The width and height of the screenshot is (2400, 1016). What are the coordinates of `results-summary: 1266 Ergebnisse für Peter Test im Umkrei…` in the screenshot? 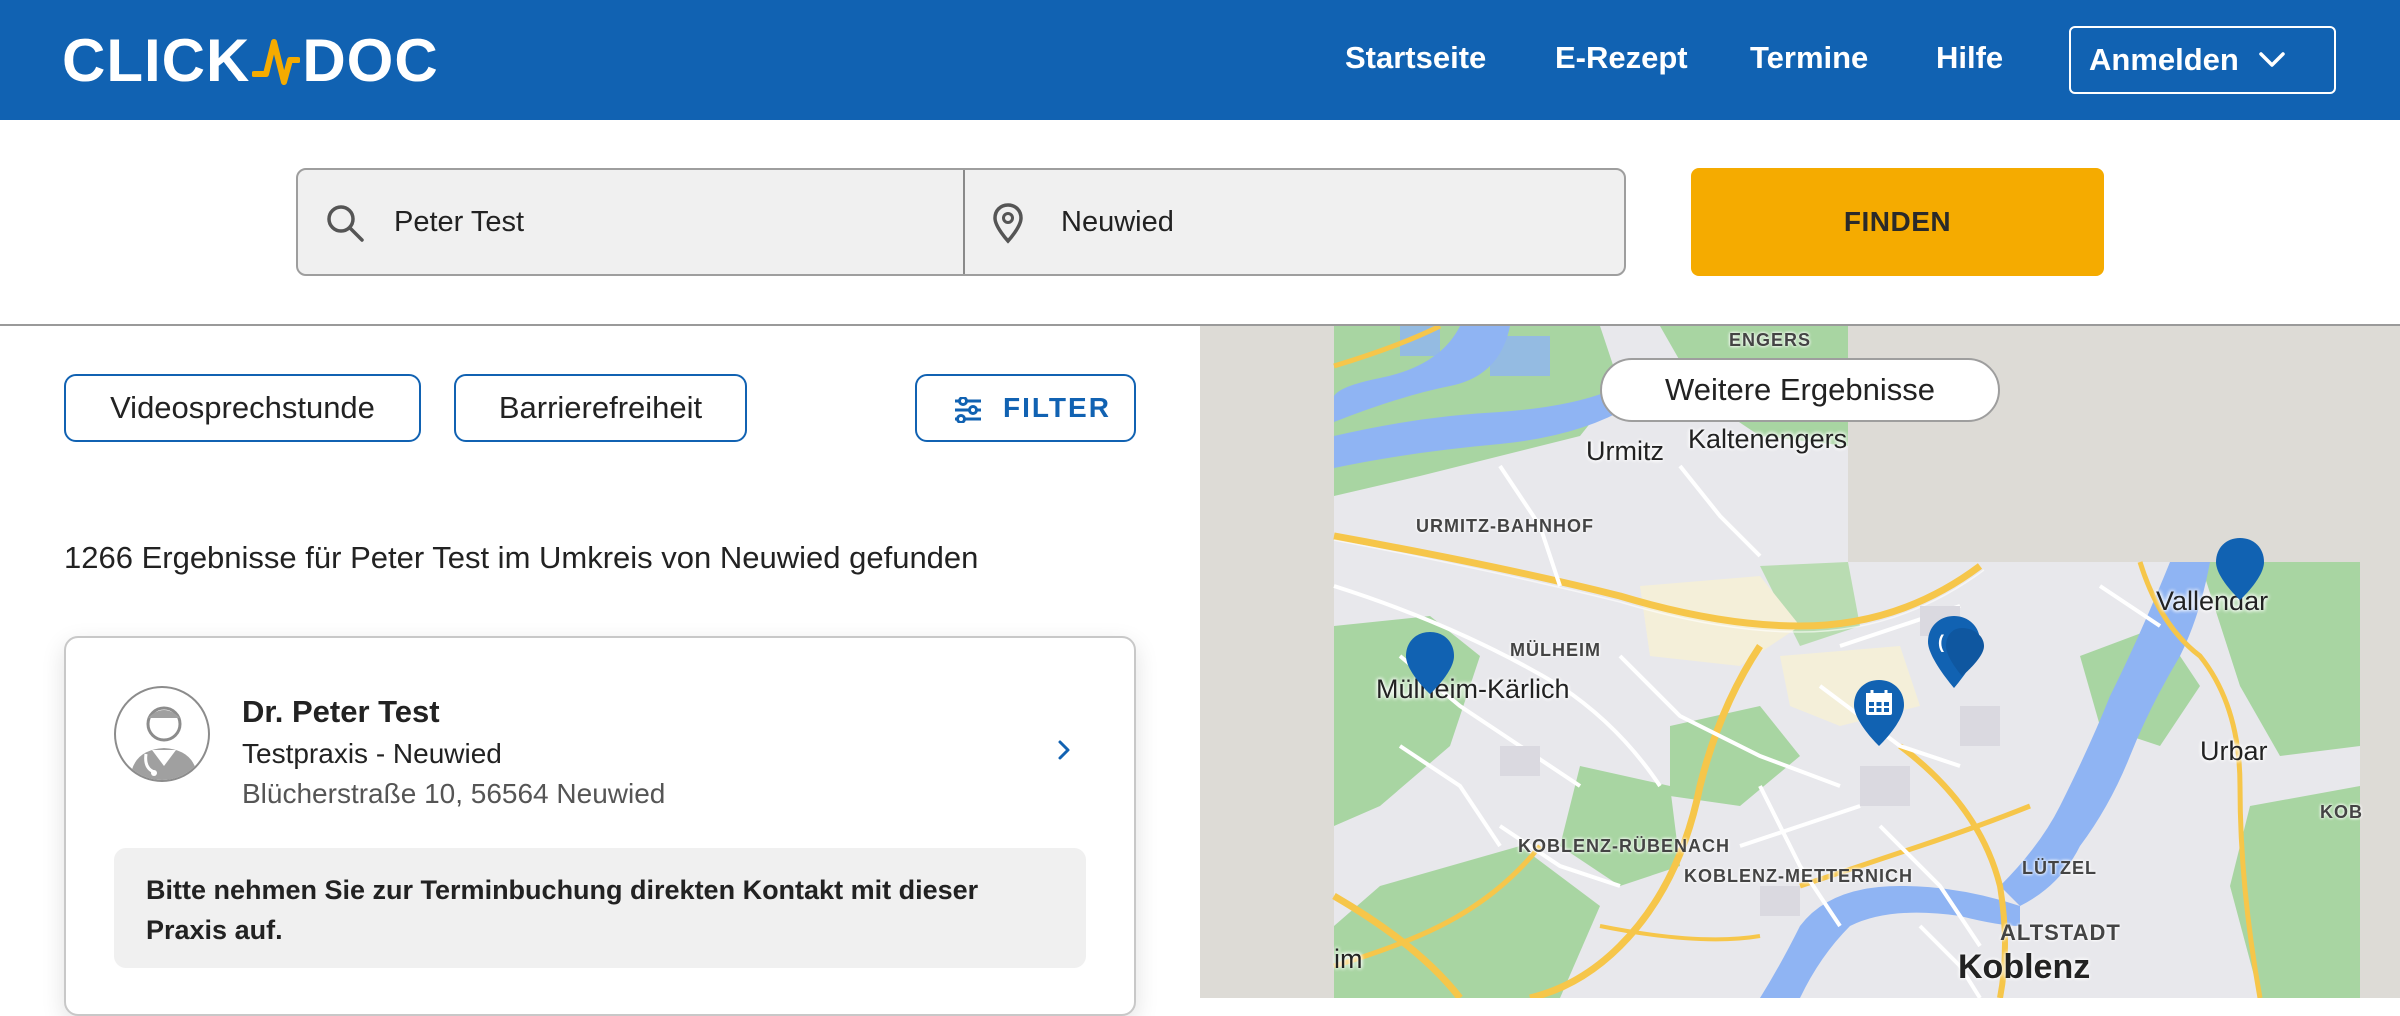 It's located at (521, 557).